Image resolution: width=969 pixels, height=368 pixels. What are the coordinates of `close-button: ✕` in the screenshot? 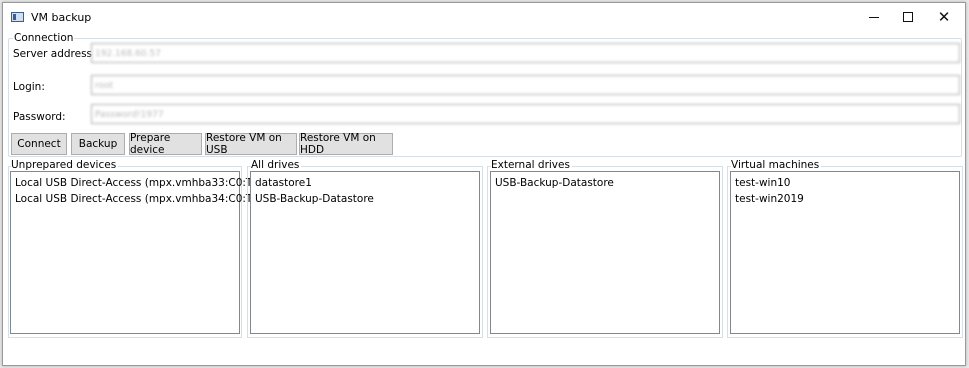 It's located at (944, 17).